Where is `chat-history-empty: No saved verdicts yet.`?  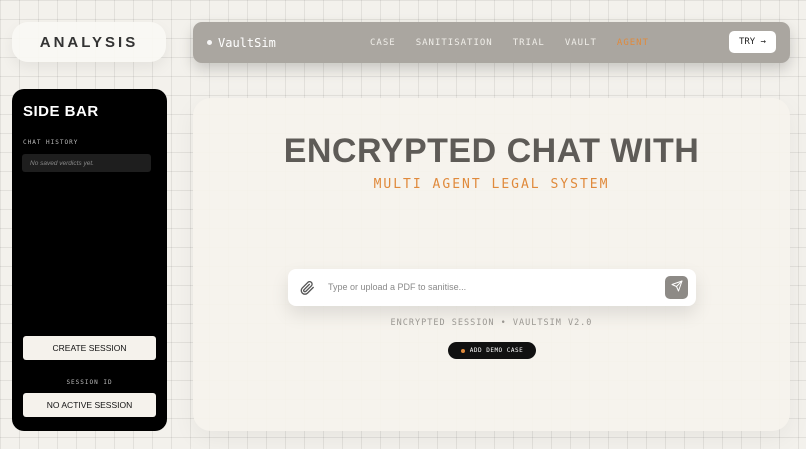
chat-history-empty: No saved verdicts yet. is located at coordinates (86, 163).